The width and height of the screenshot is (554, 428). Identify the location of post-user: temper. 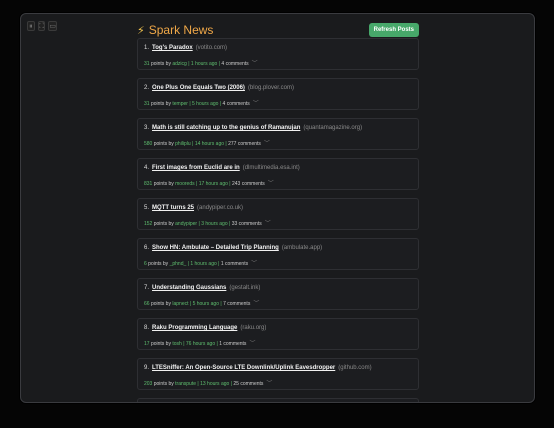
(180, 104).